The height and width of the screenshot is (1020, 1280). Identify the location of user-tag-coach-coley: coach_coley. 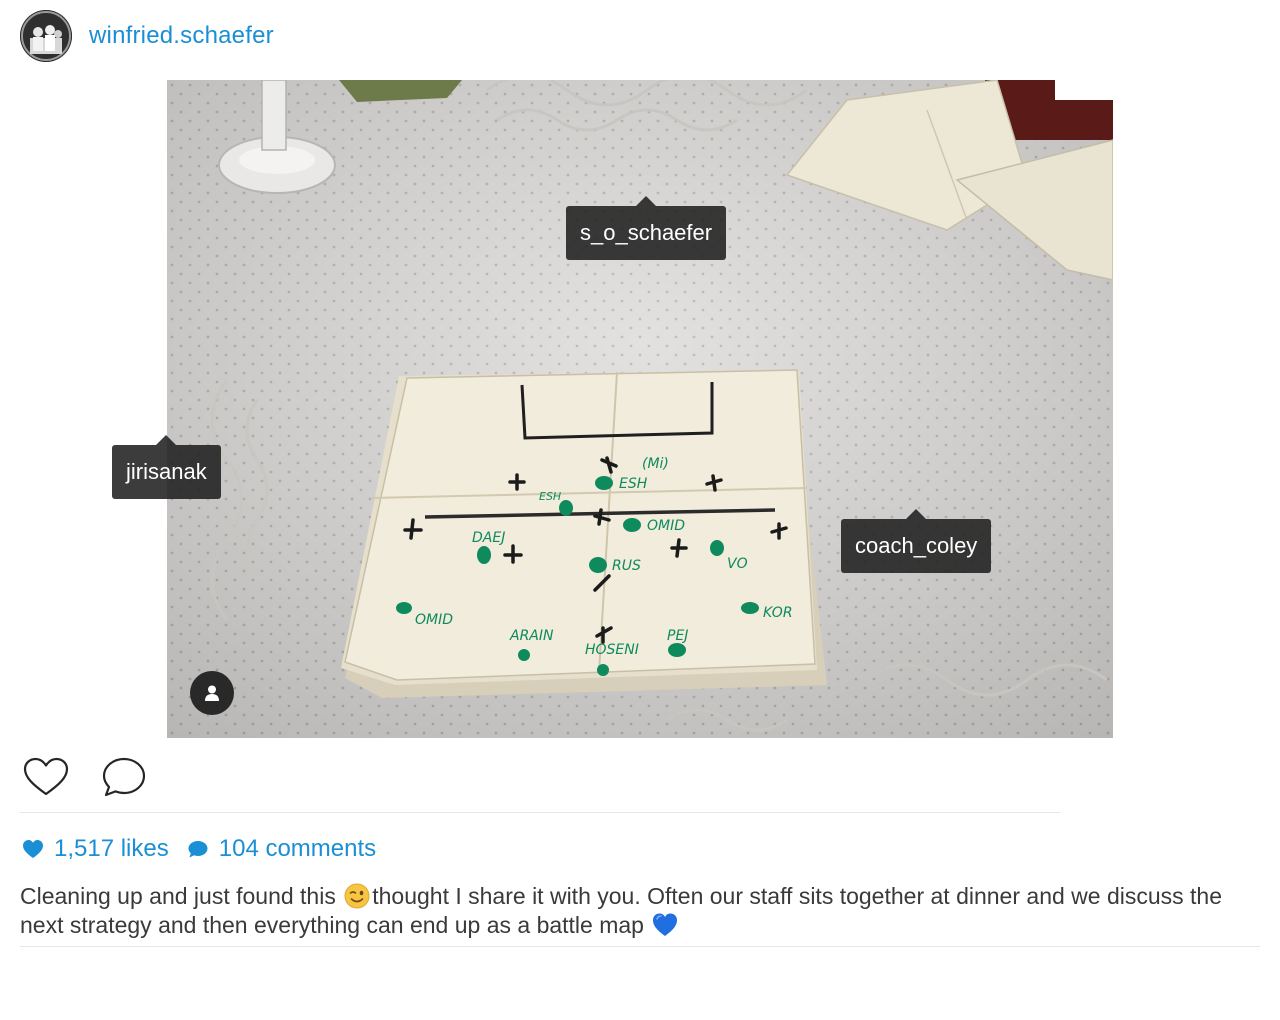
(916, 541).